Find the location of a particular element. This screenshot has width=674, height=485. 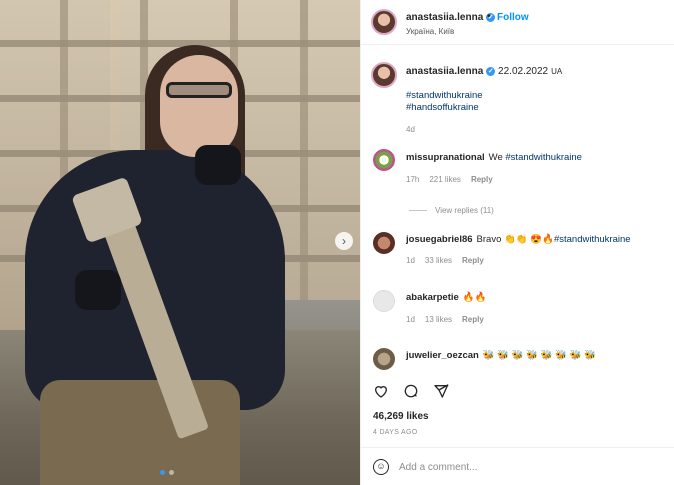

verified-badge-icon: ✓ is located at coordinates (491, 71).